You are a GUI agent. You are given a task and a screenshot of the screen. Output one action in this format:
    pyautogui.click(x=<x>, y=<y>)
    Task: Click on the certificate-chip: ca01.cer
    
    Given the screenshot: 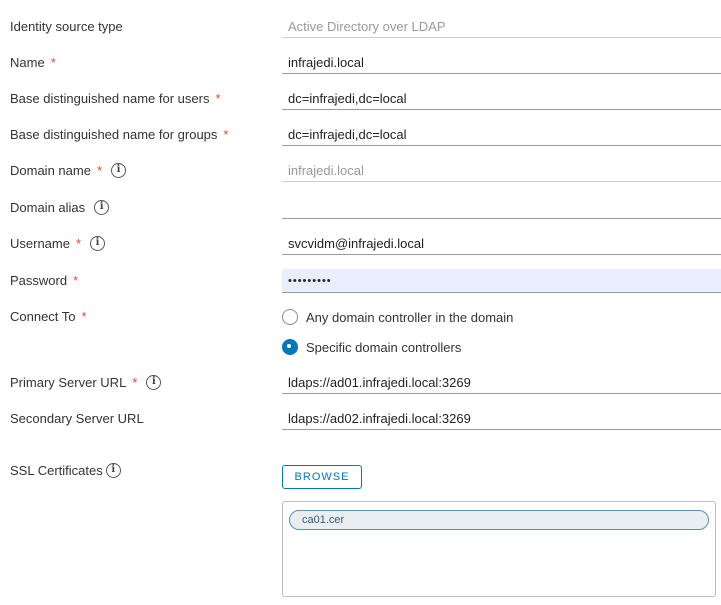 What is the action you would take?
    pyautogui.click(x=499, y=520)
    